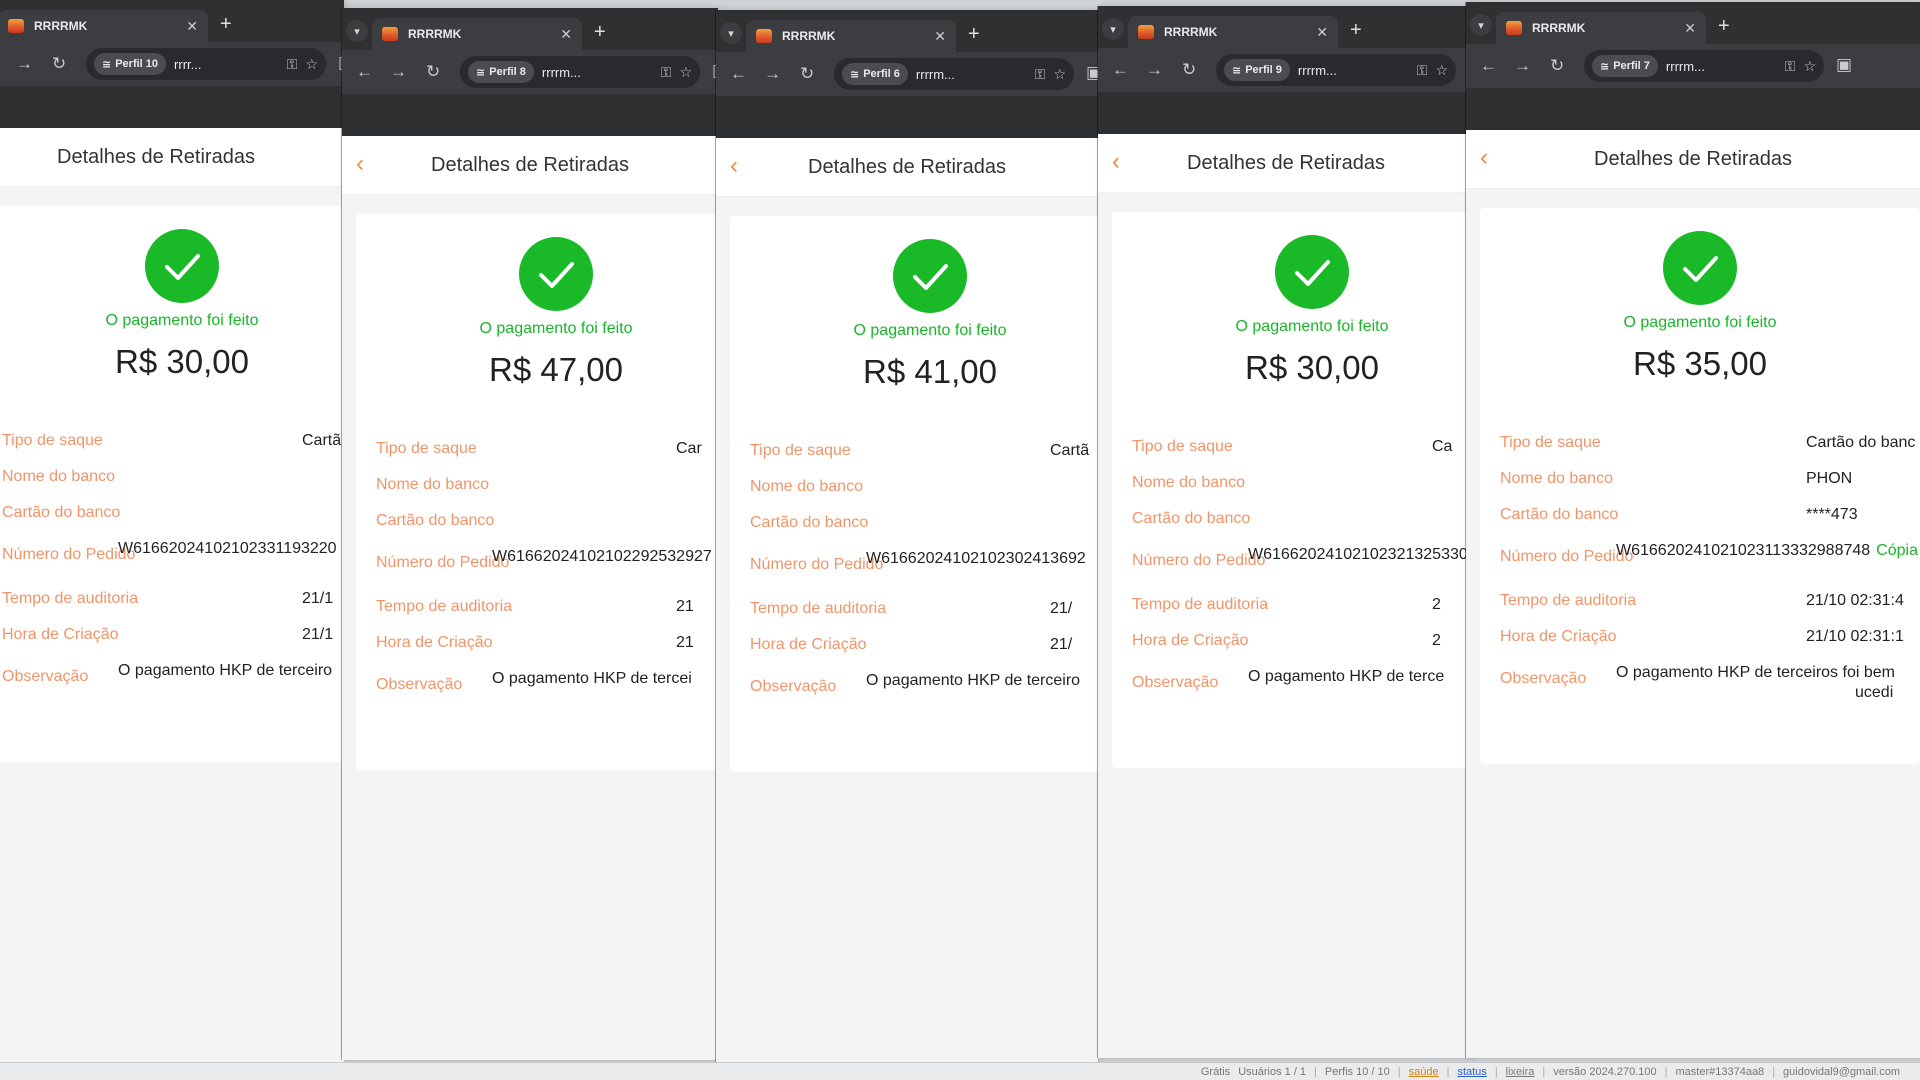  I want to click on copy-button: Cópia, so click(1897, 550).